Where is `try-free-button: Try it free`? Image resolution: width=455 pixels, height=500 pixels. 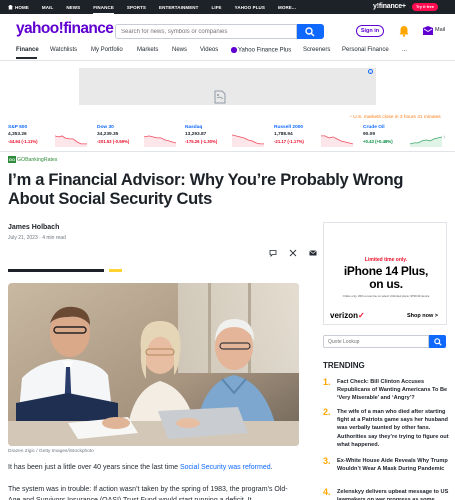
try-free-button: Try it free is located at coordinates (425, 7).